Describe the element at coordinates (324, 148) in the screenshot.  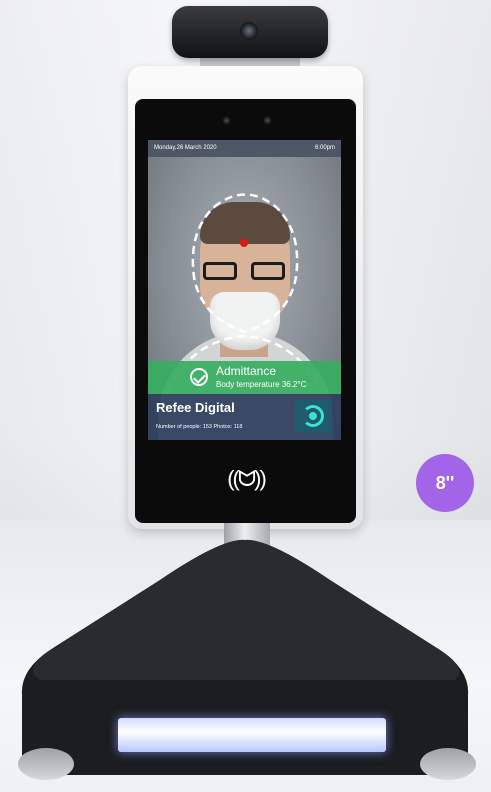
I see `screen-time: 6:00pm` at that location.